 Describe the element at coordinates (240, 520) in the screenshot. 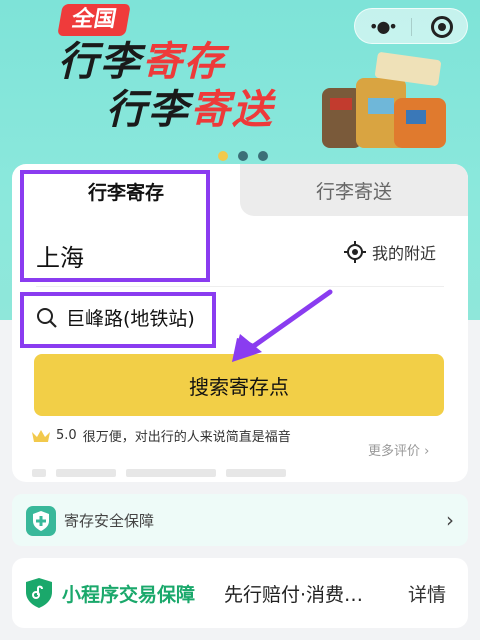

I see `storage-security-banner: 寄存安全保障 ›` at that location.